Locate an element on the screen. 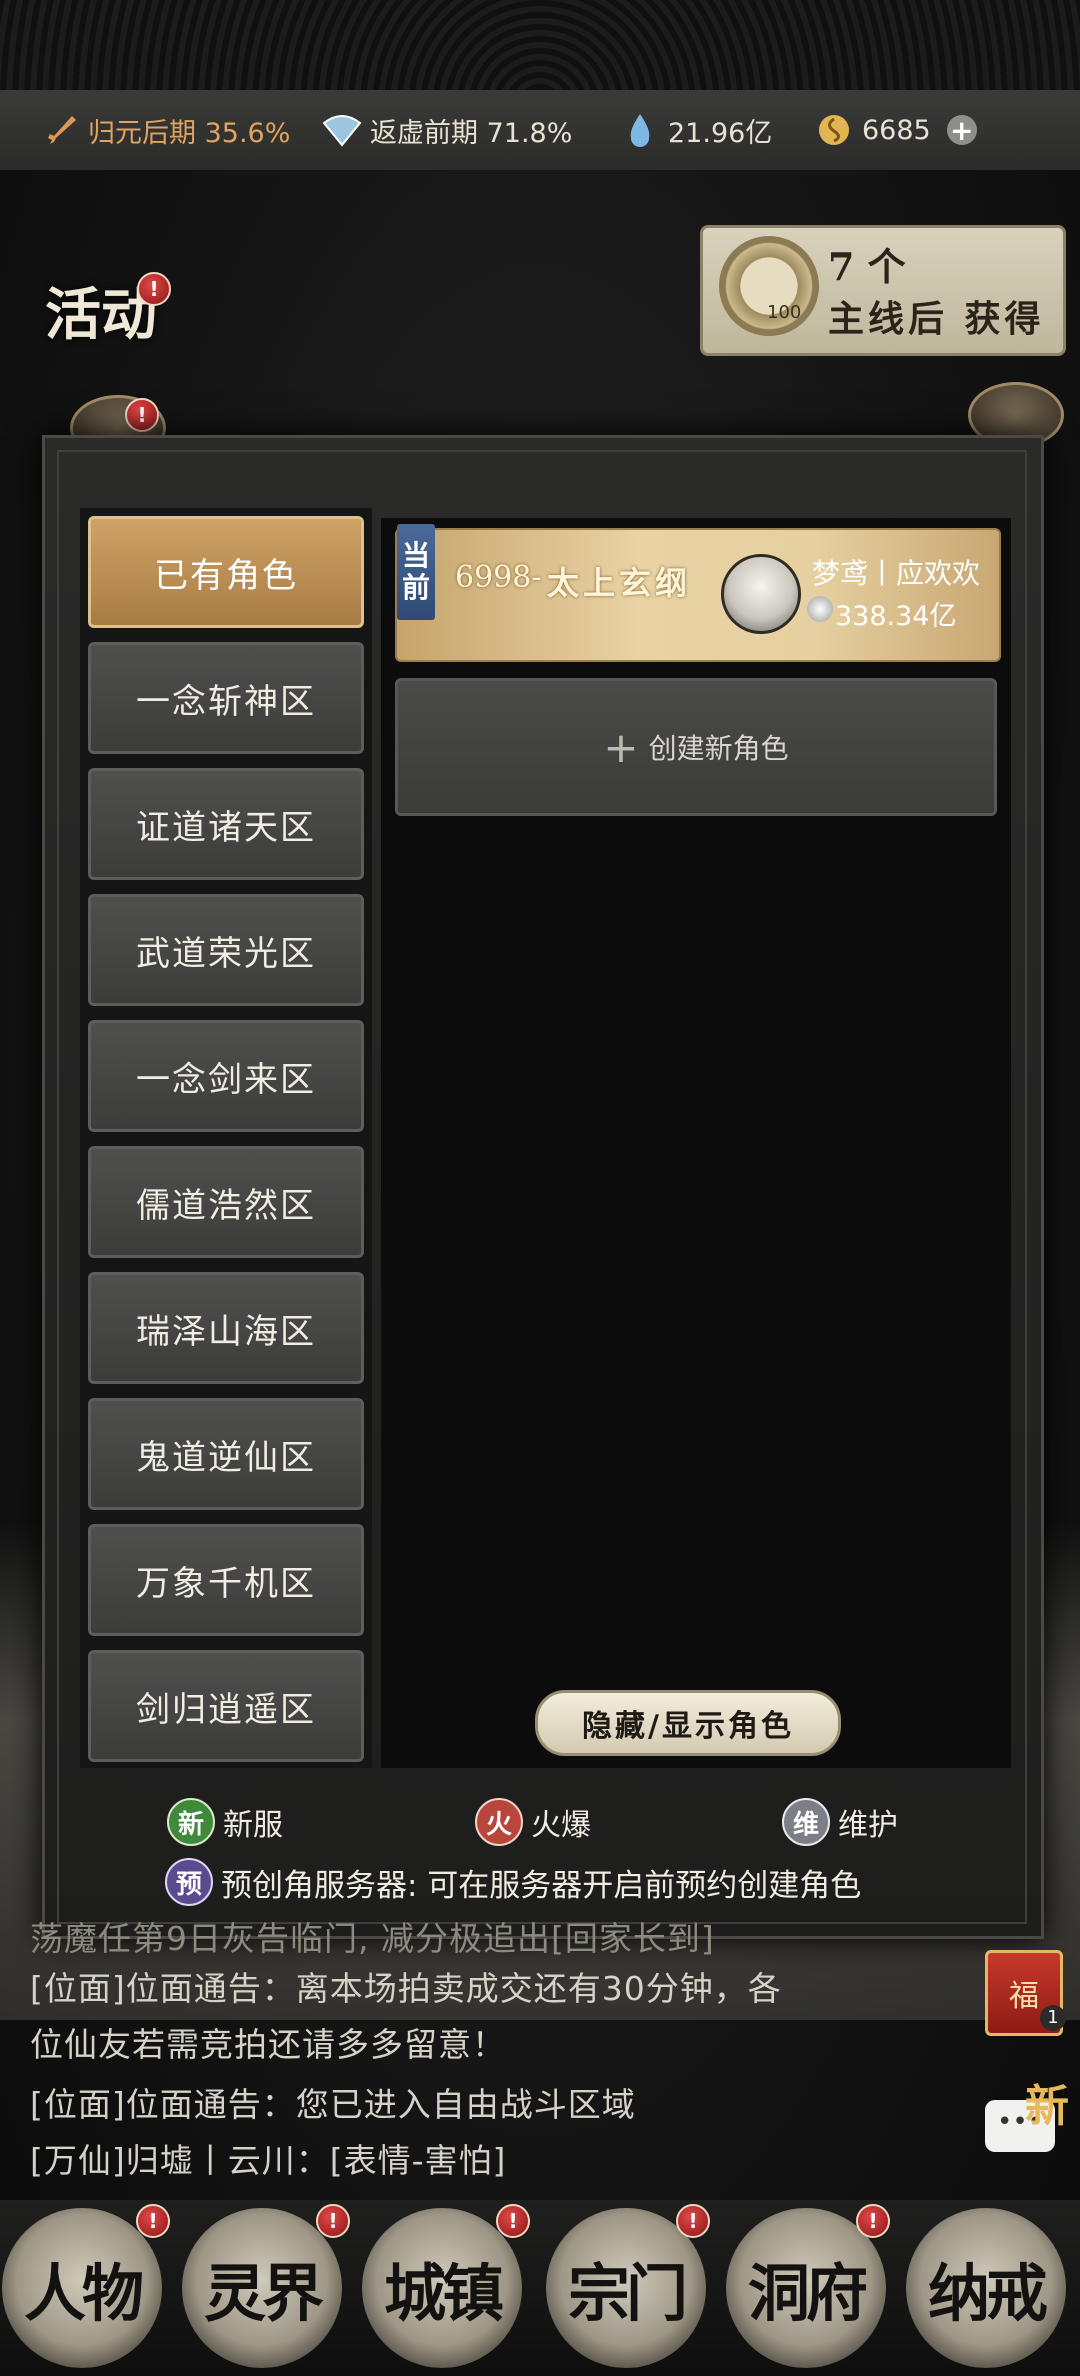 This screenshot has height=2376, width=1080. pre-create-badge-icon: 预 is located at coordinates (189, 1882).